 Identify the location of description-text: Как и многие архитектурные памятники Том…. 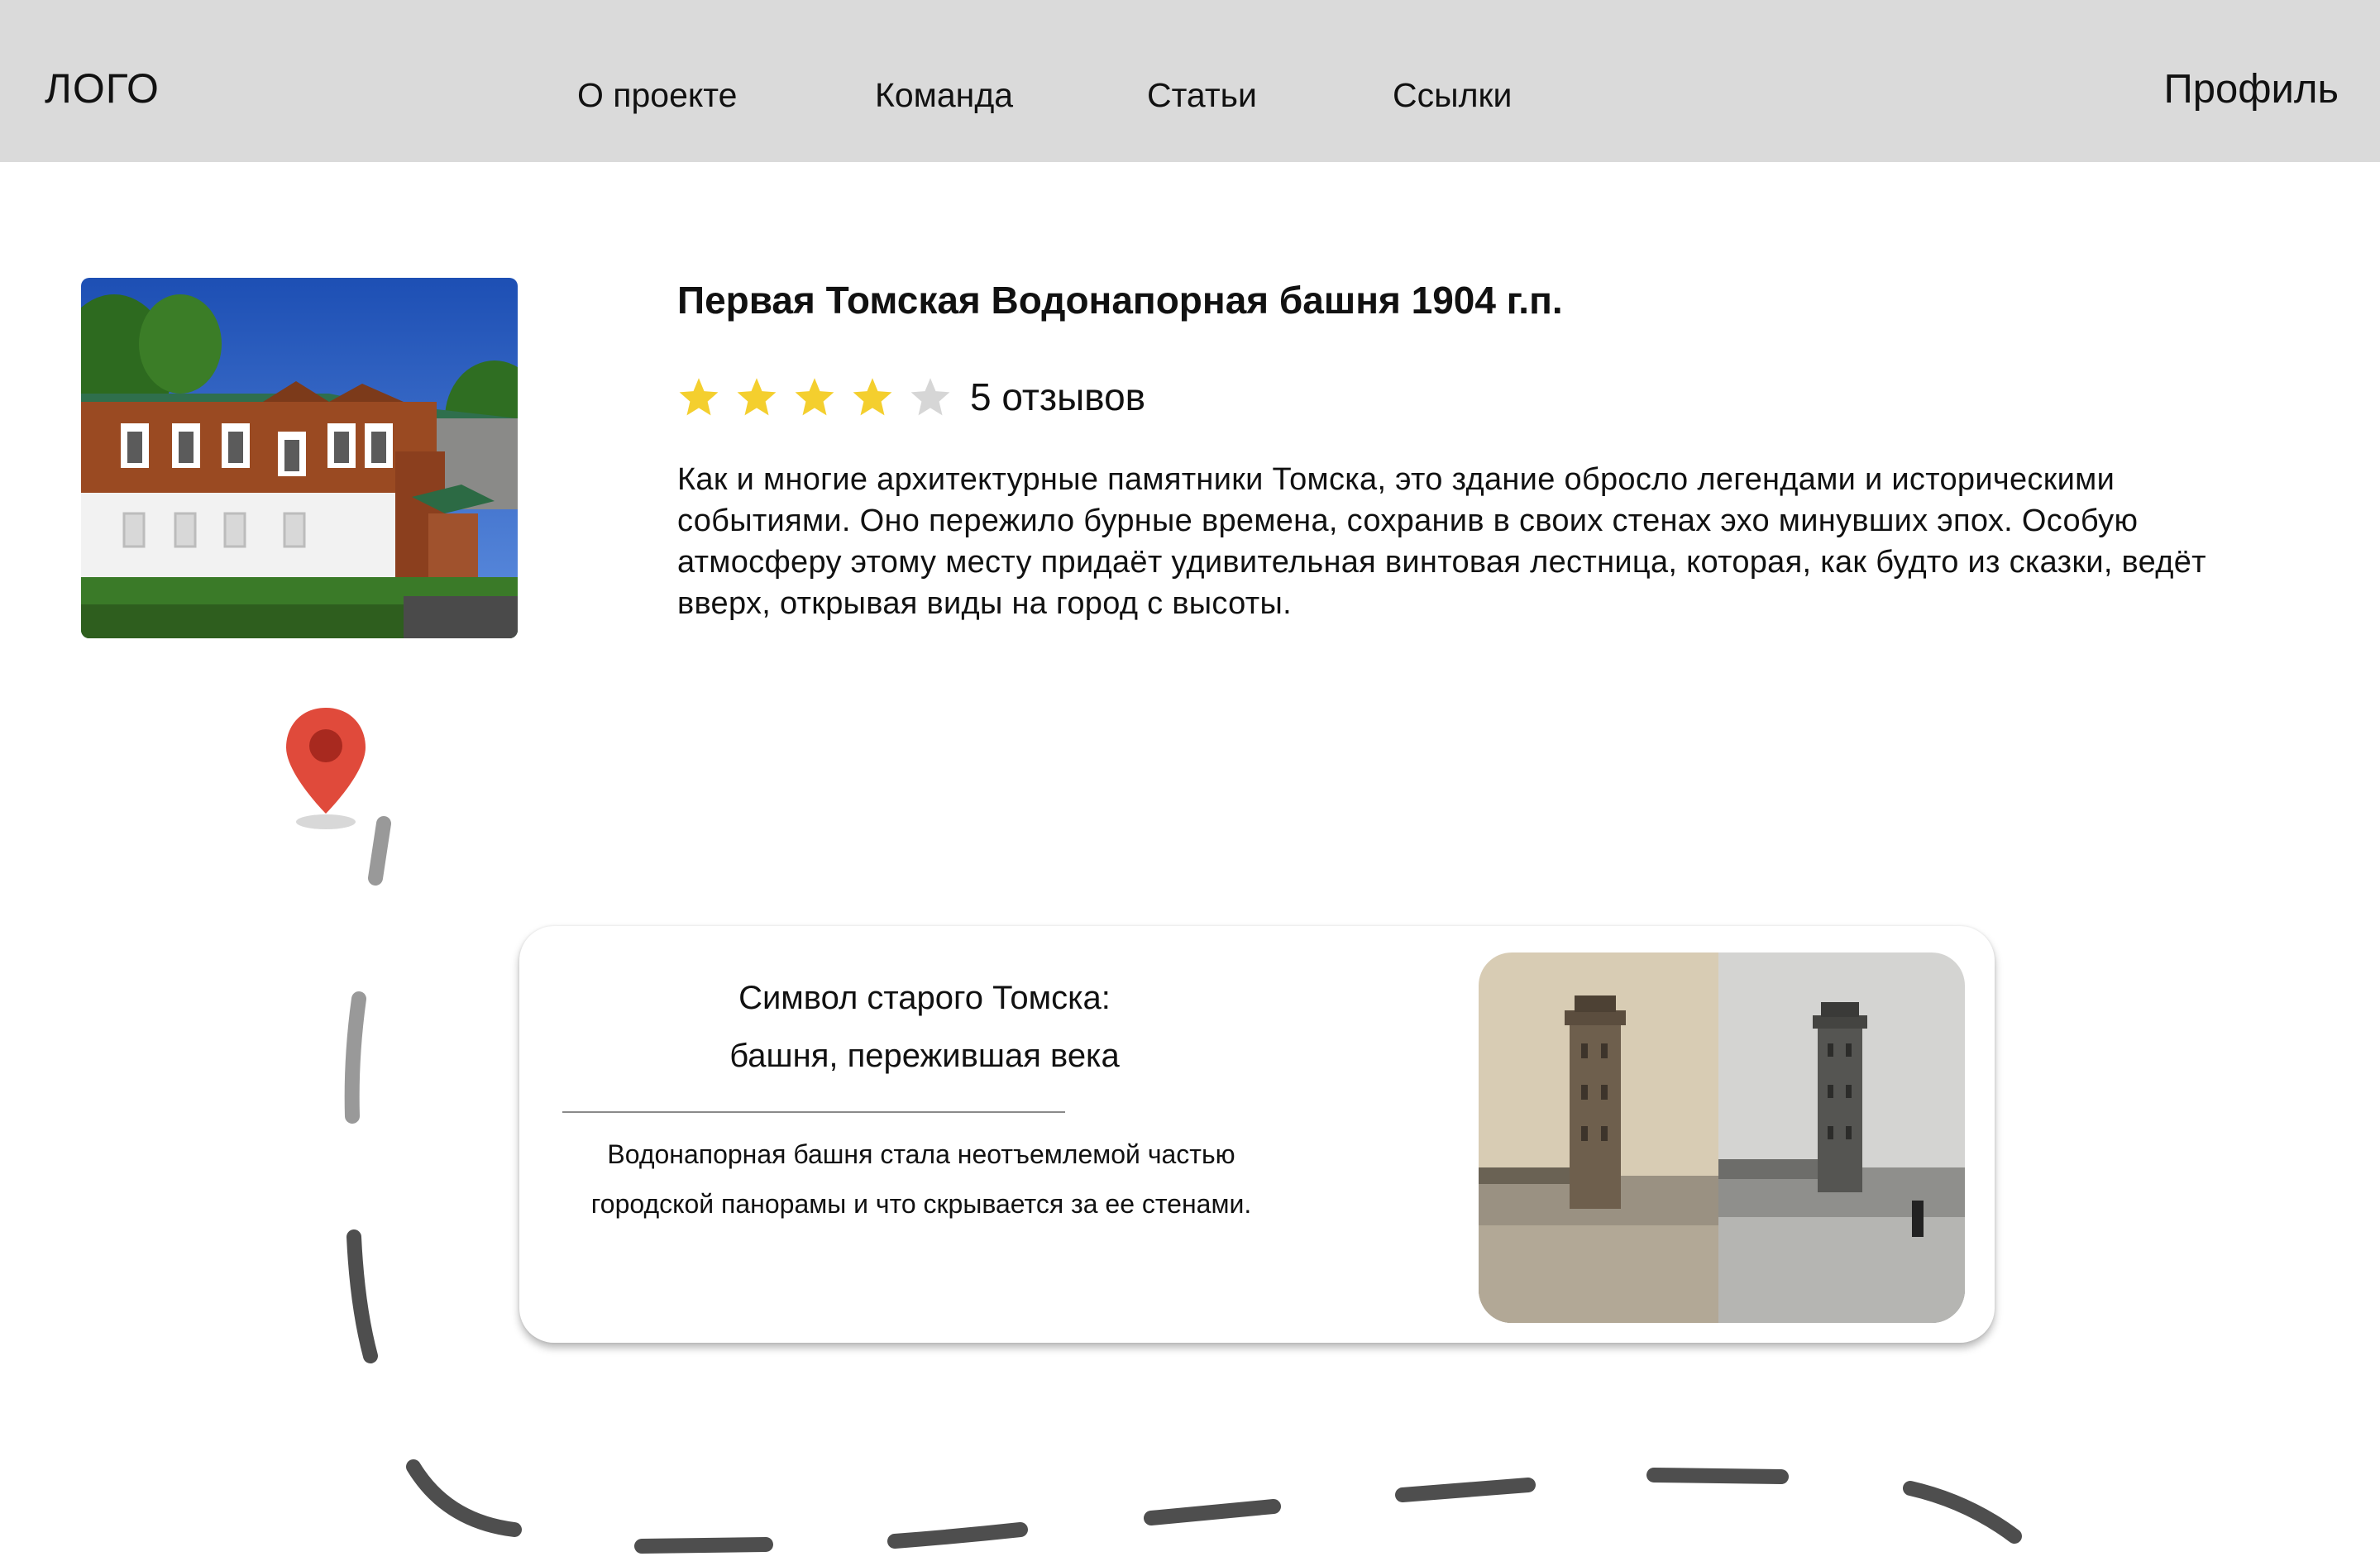
(1441, 541).